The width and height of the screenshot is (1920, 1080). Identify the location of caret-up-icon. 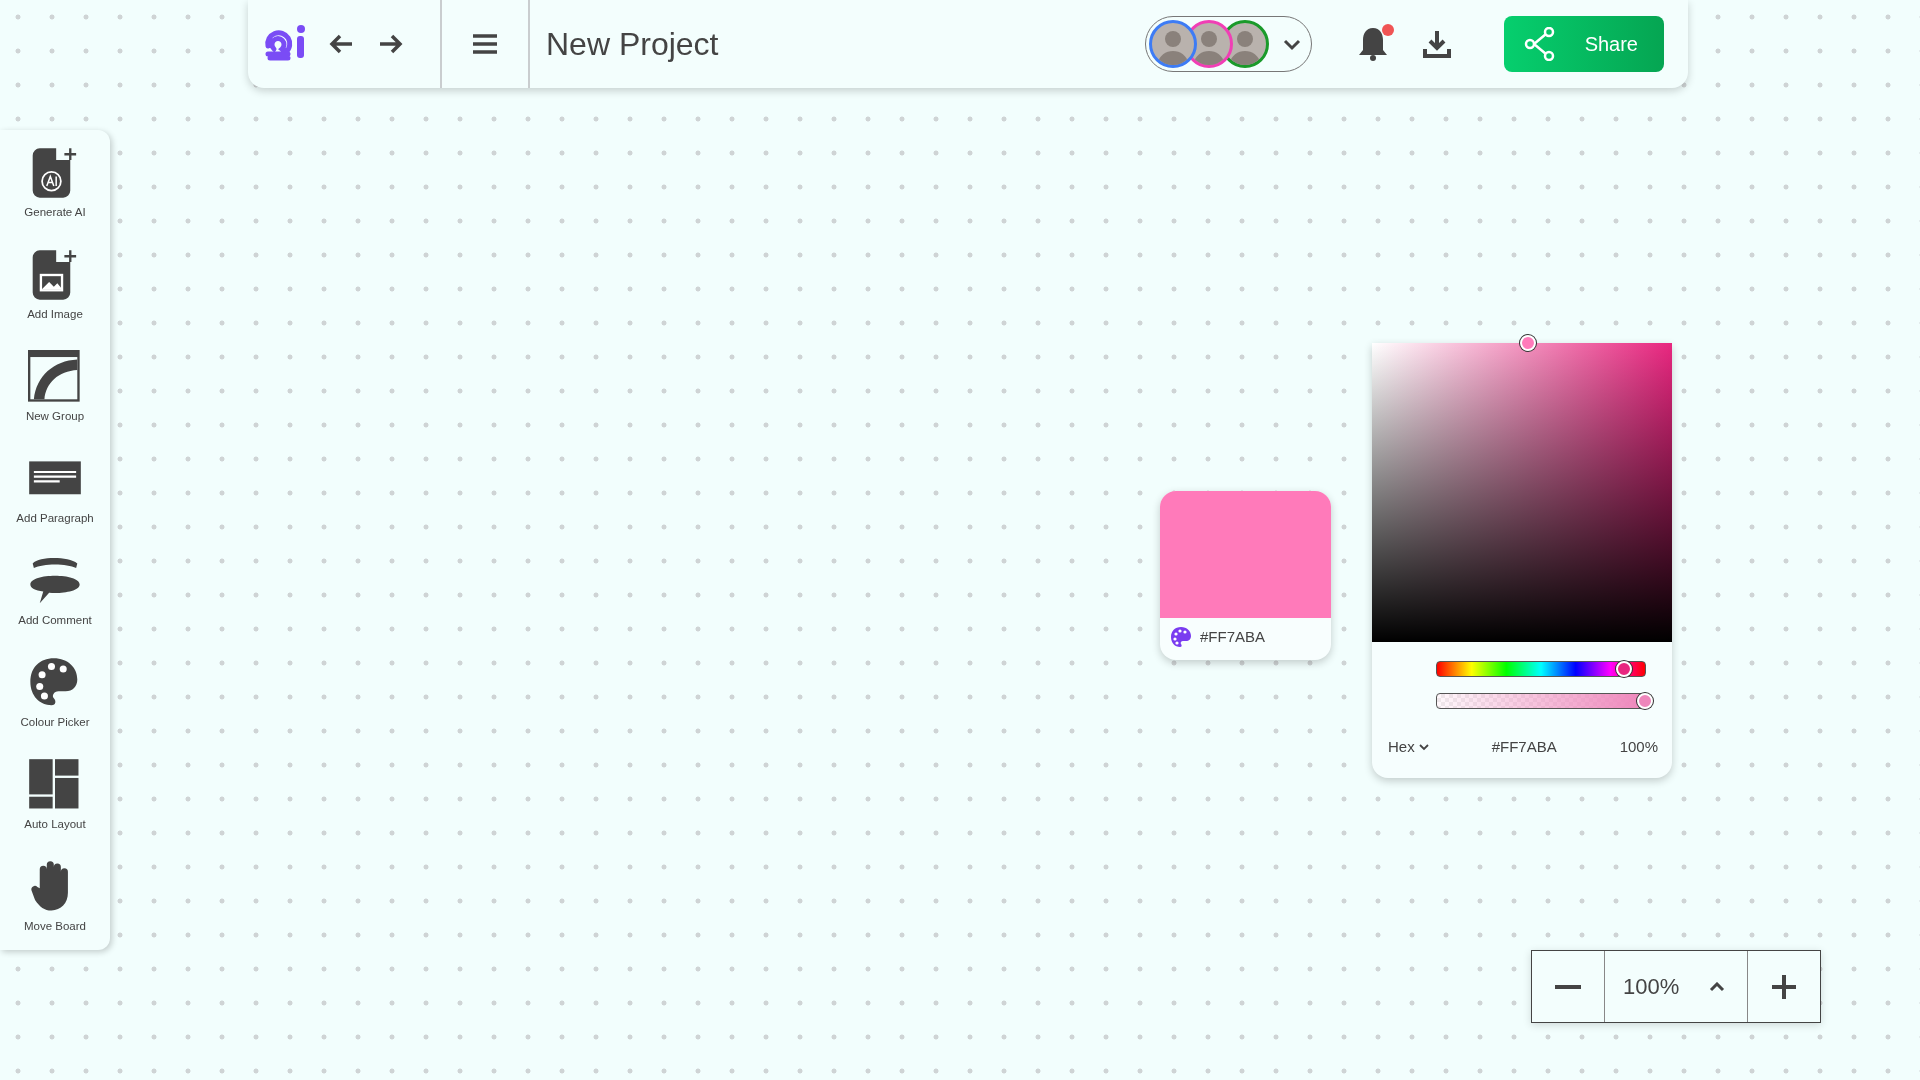
(1717, 986).